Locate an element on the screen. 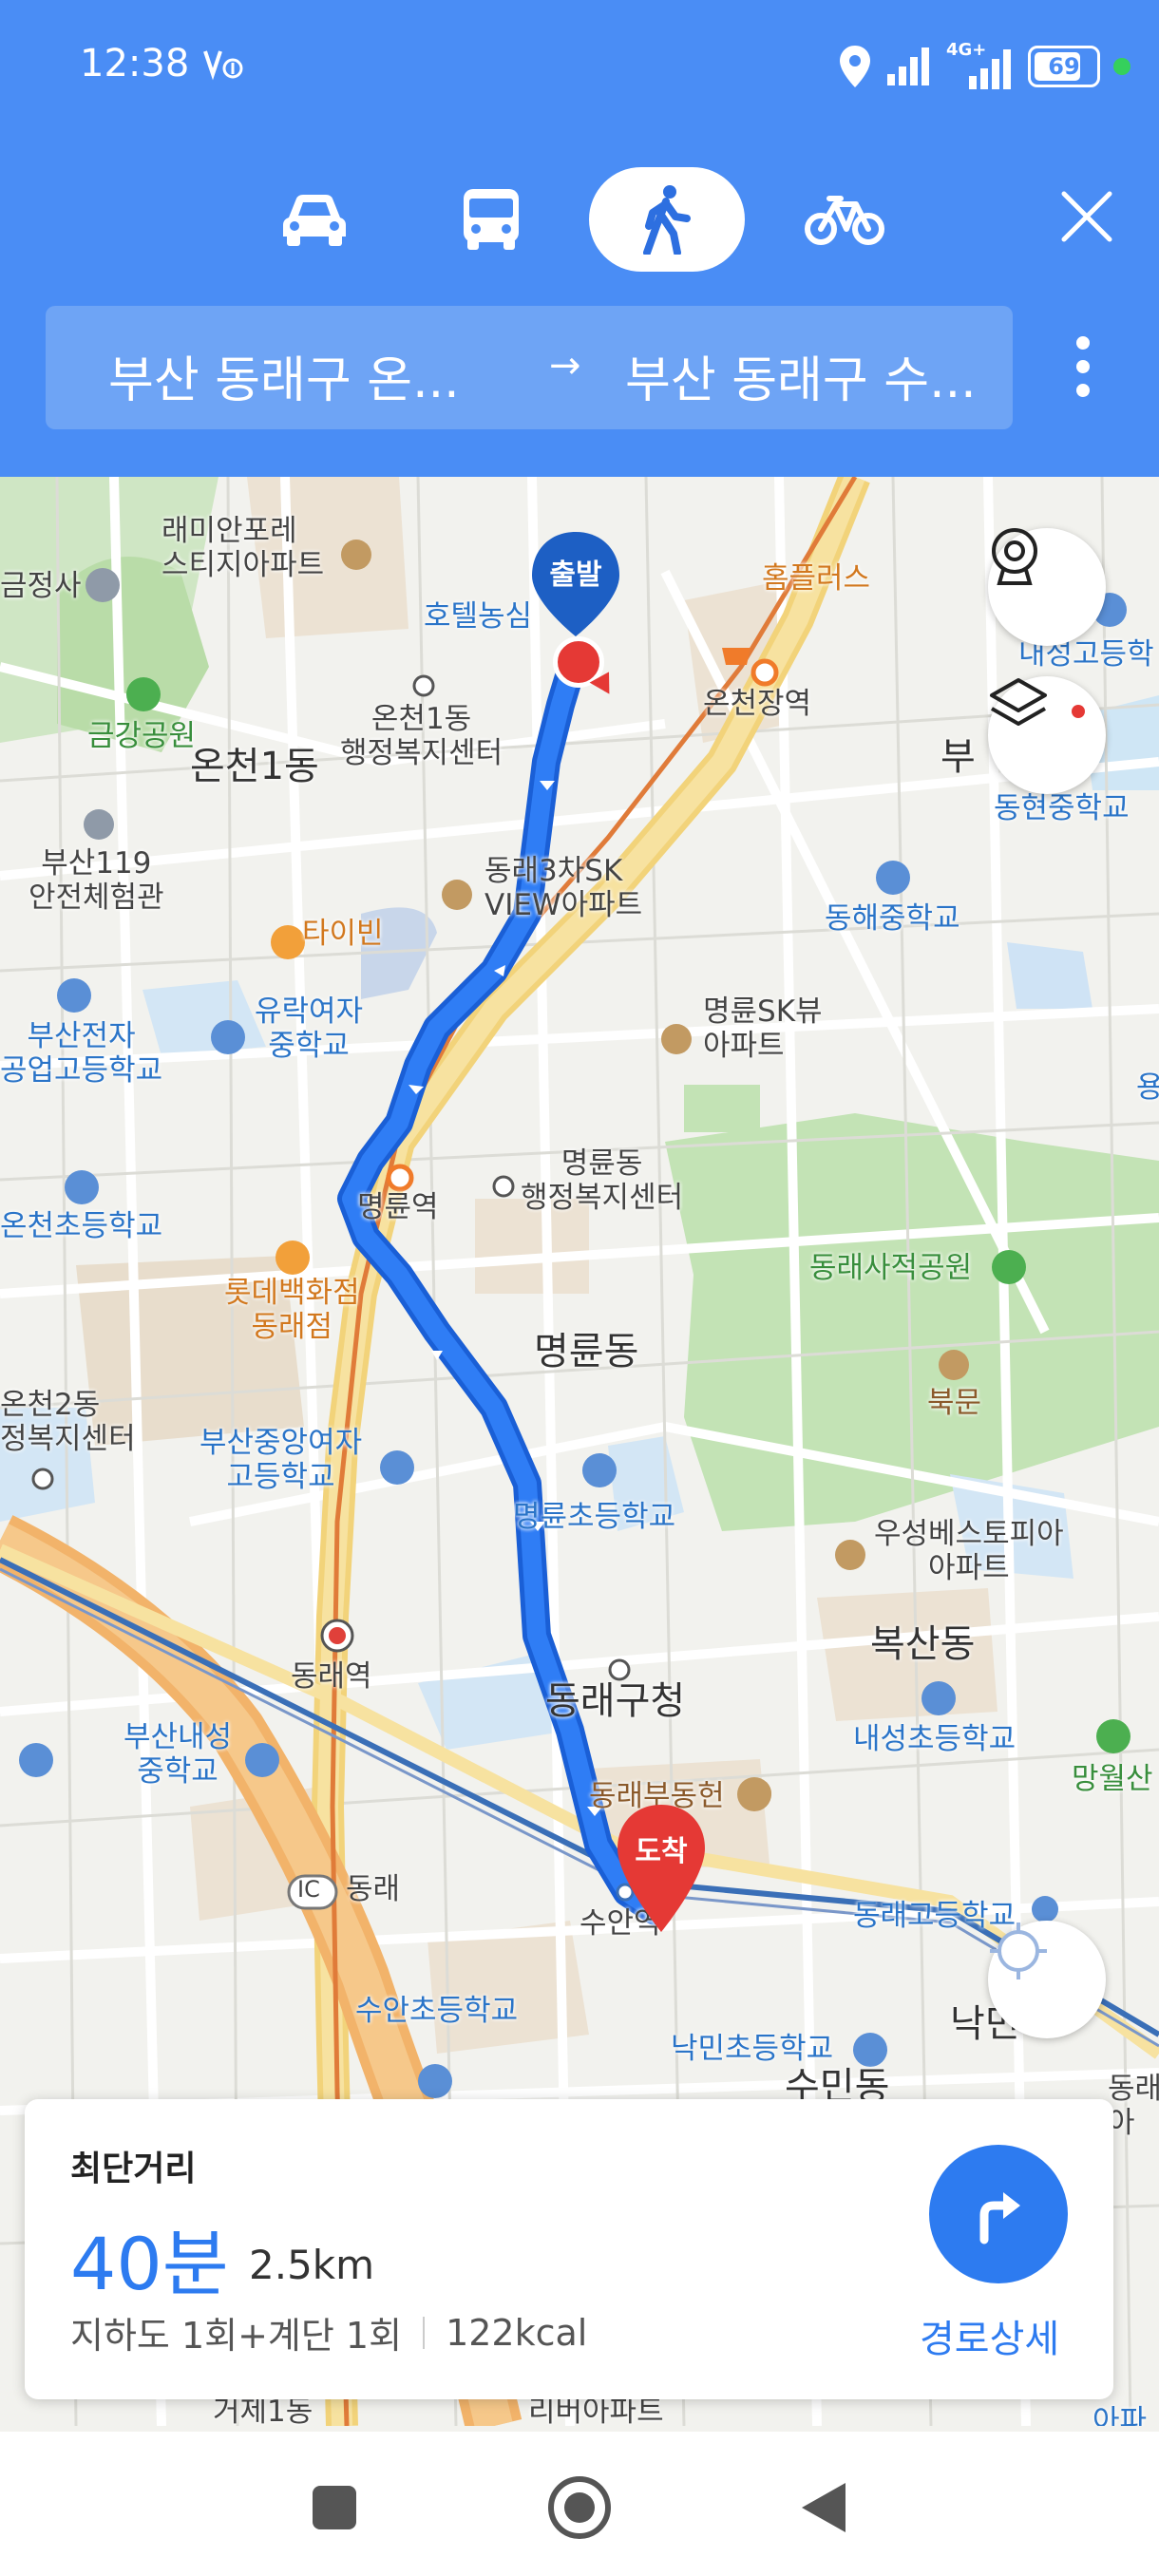 The image size is (1159, 2576). layers-button is located at coordinates (1047, 735).